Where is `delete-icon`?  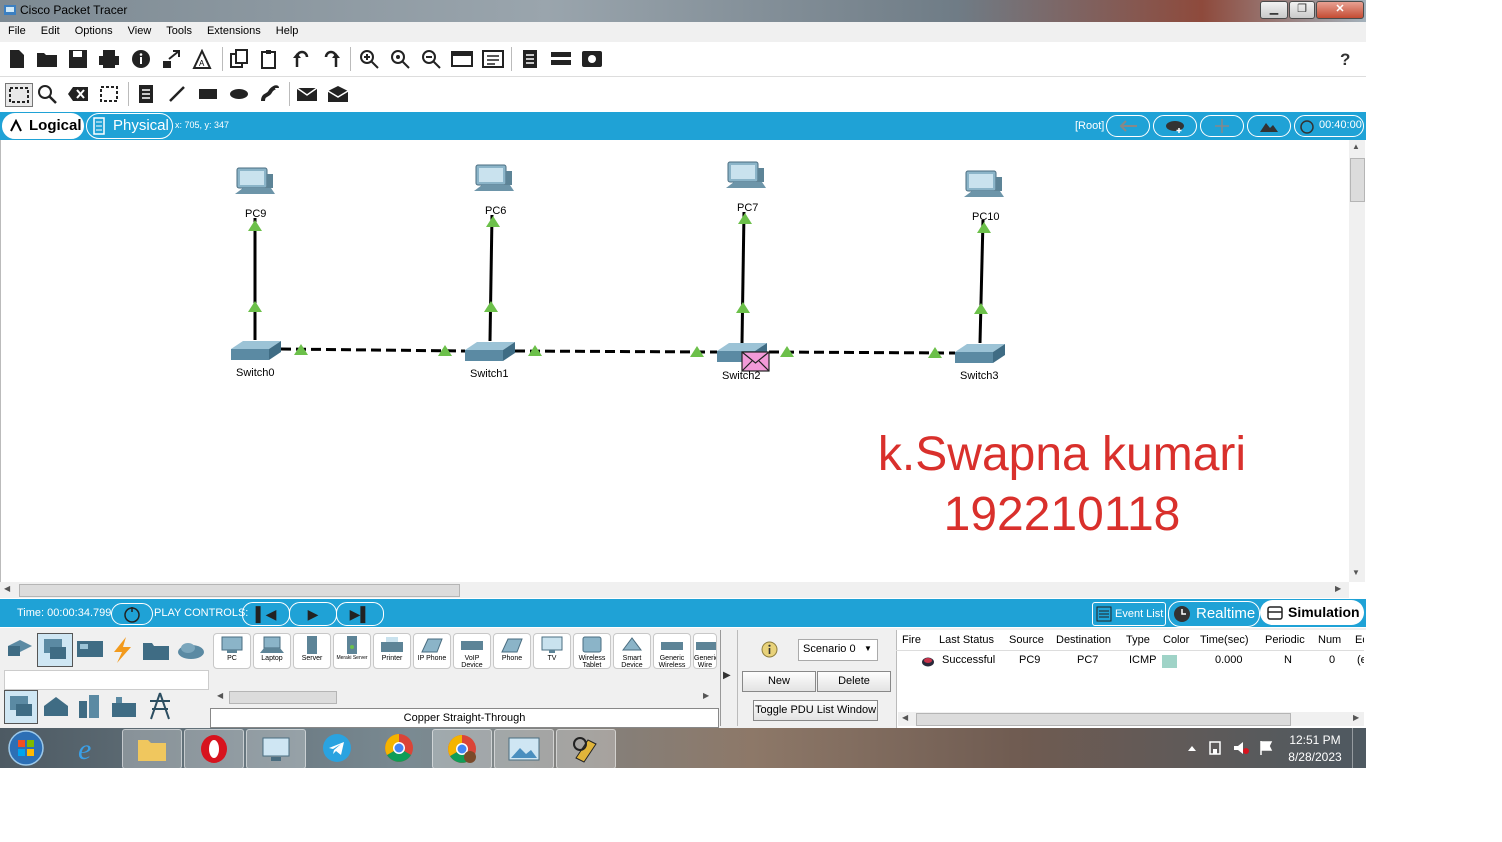
delete-icon is located at coordinates (78, 94).